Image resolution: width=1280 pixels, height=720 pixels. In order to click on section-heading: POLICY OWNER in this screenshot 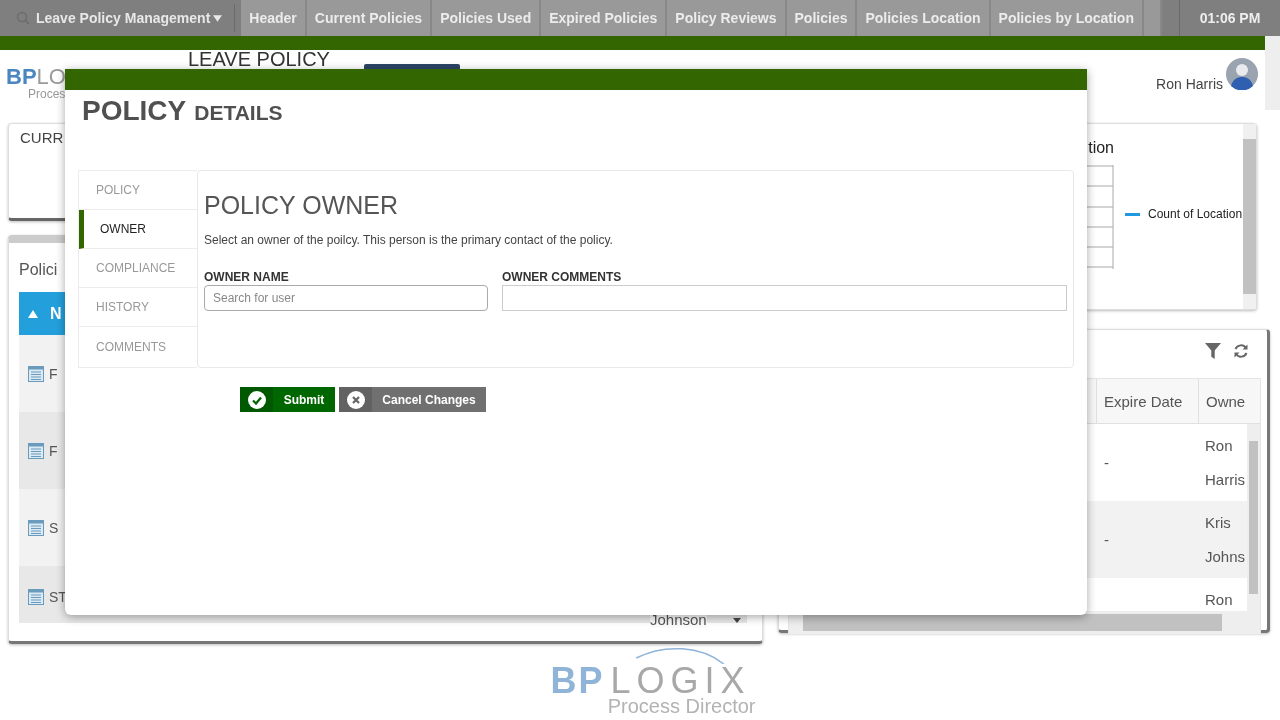, I will do `click(302, 205)`.